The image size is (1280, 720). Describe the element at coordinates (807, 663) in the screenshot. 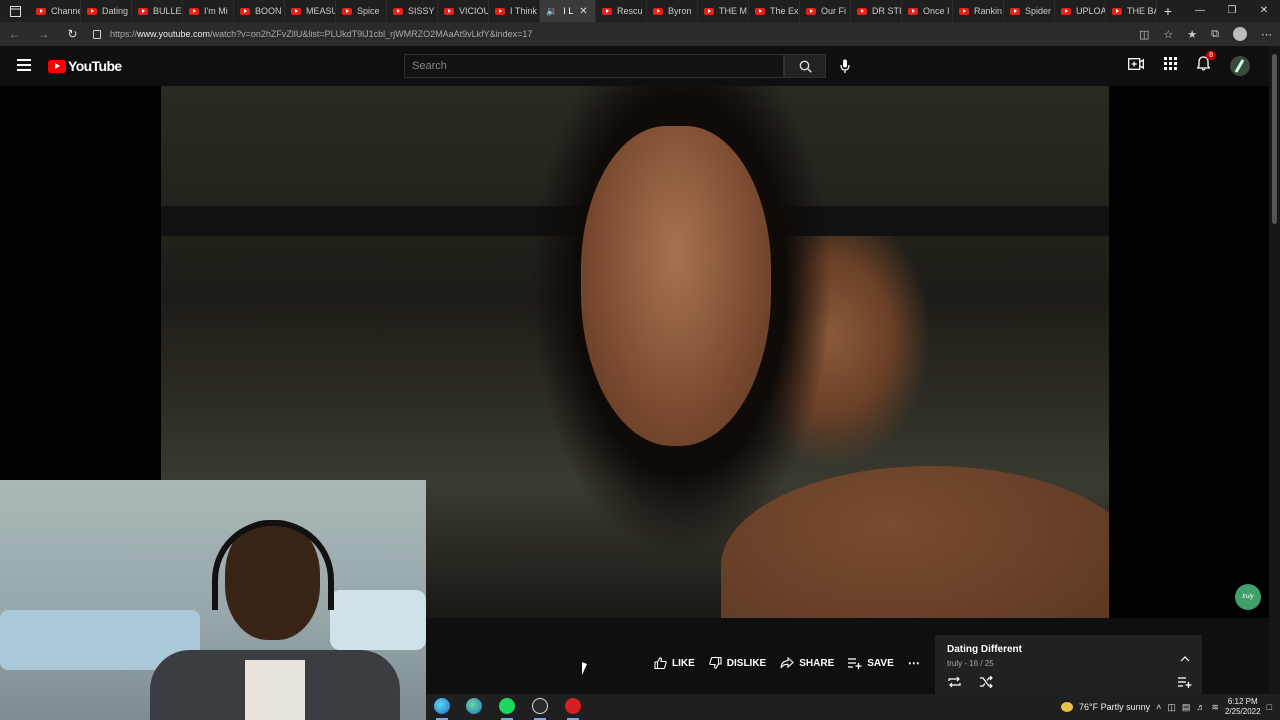

I see `share-button: SHARE` at that location.